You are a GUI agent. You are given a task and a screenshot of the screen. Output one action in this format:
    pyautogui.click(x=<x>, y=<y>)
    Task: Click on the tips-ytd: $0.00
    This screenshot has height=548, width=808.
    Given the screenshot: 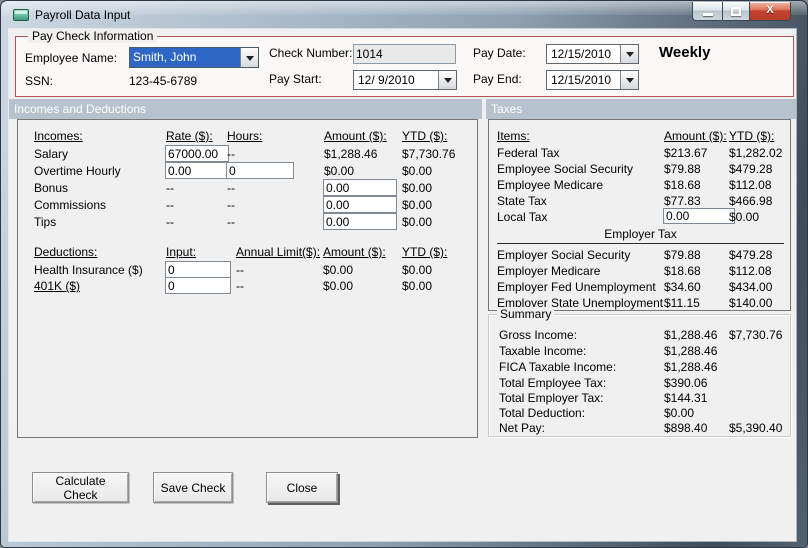 What is the action you would take?
    pyautogui.click(x=417, y=222)
    